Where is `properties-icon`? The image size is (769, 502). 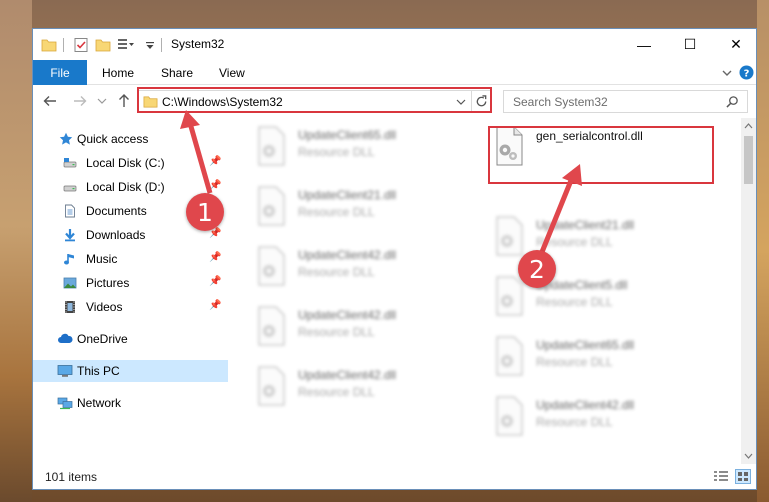 properties-icon is located at coordinates (81, 45).